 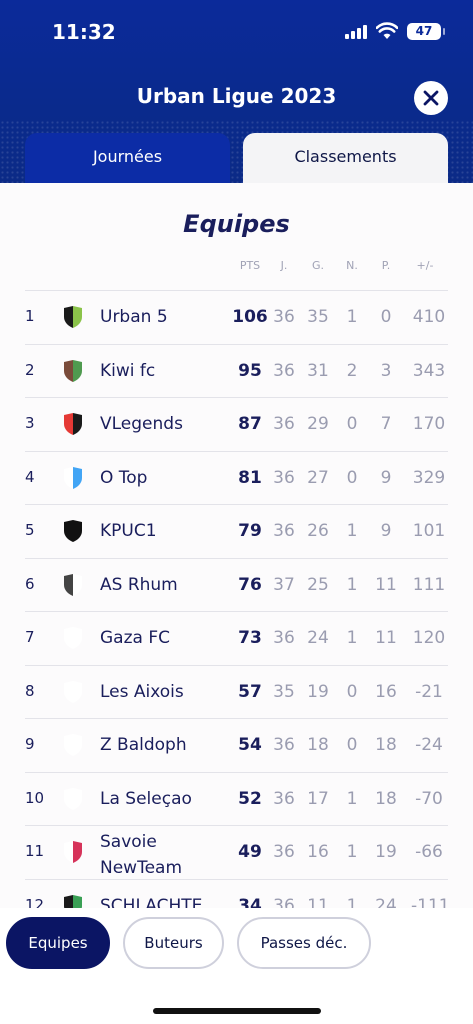 What do you see at coordinates (142, 691) in the screenshot?
I see `row-team-name: Les Aixois` at bounding box center [142, 691].